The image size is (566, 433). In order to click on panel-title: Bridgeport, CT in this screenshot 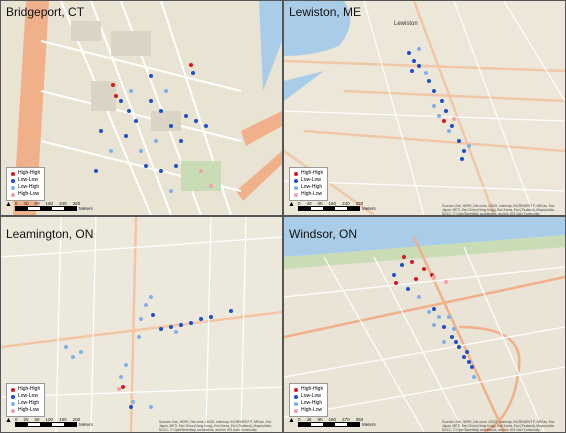, I will do `click(45, 12)`.